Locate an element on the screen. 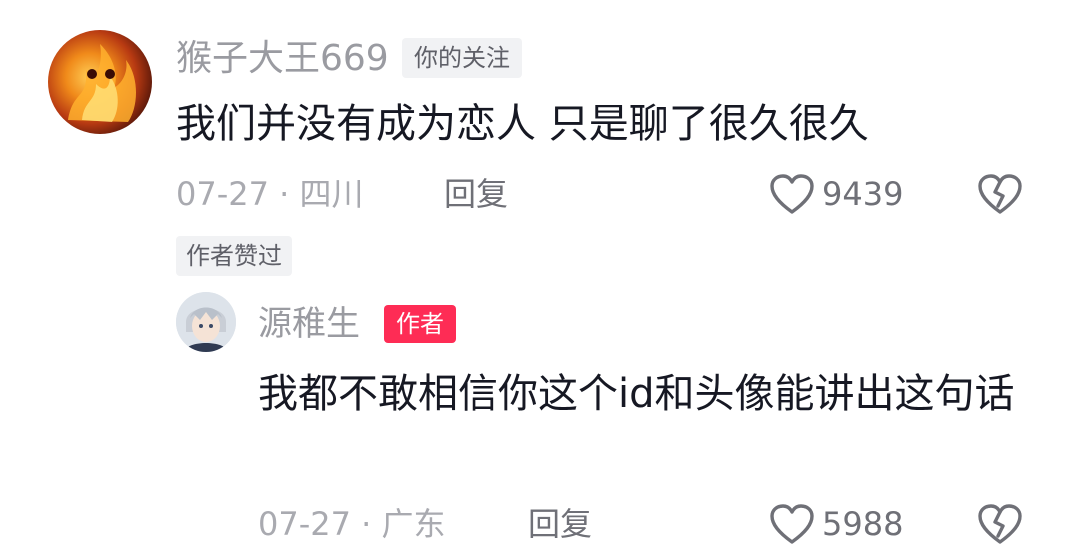 Image resolution: width=1080 pixels, height=553 pixels. reply-like-count: 5988 is located at coordinates (863, 524).